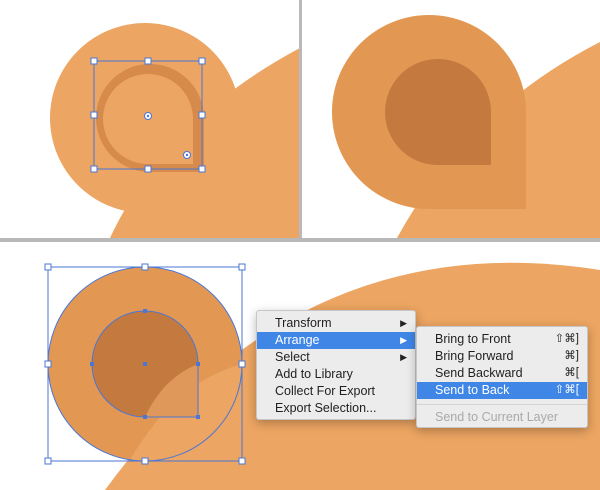  I want to click on shortcut-label: ⇧⌘[, so click(566, 390).